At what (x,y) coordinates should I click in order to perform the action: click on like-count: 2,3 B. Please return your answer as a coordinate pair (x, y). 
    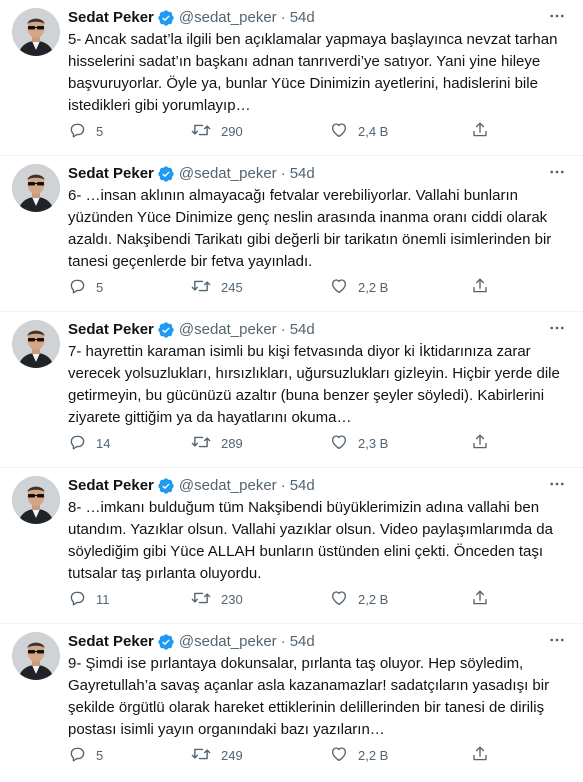
    Looking at the image, I should click on (373, 443).